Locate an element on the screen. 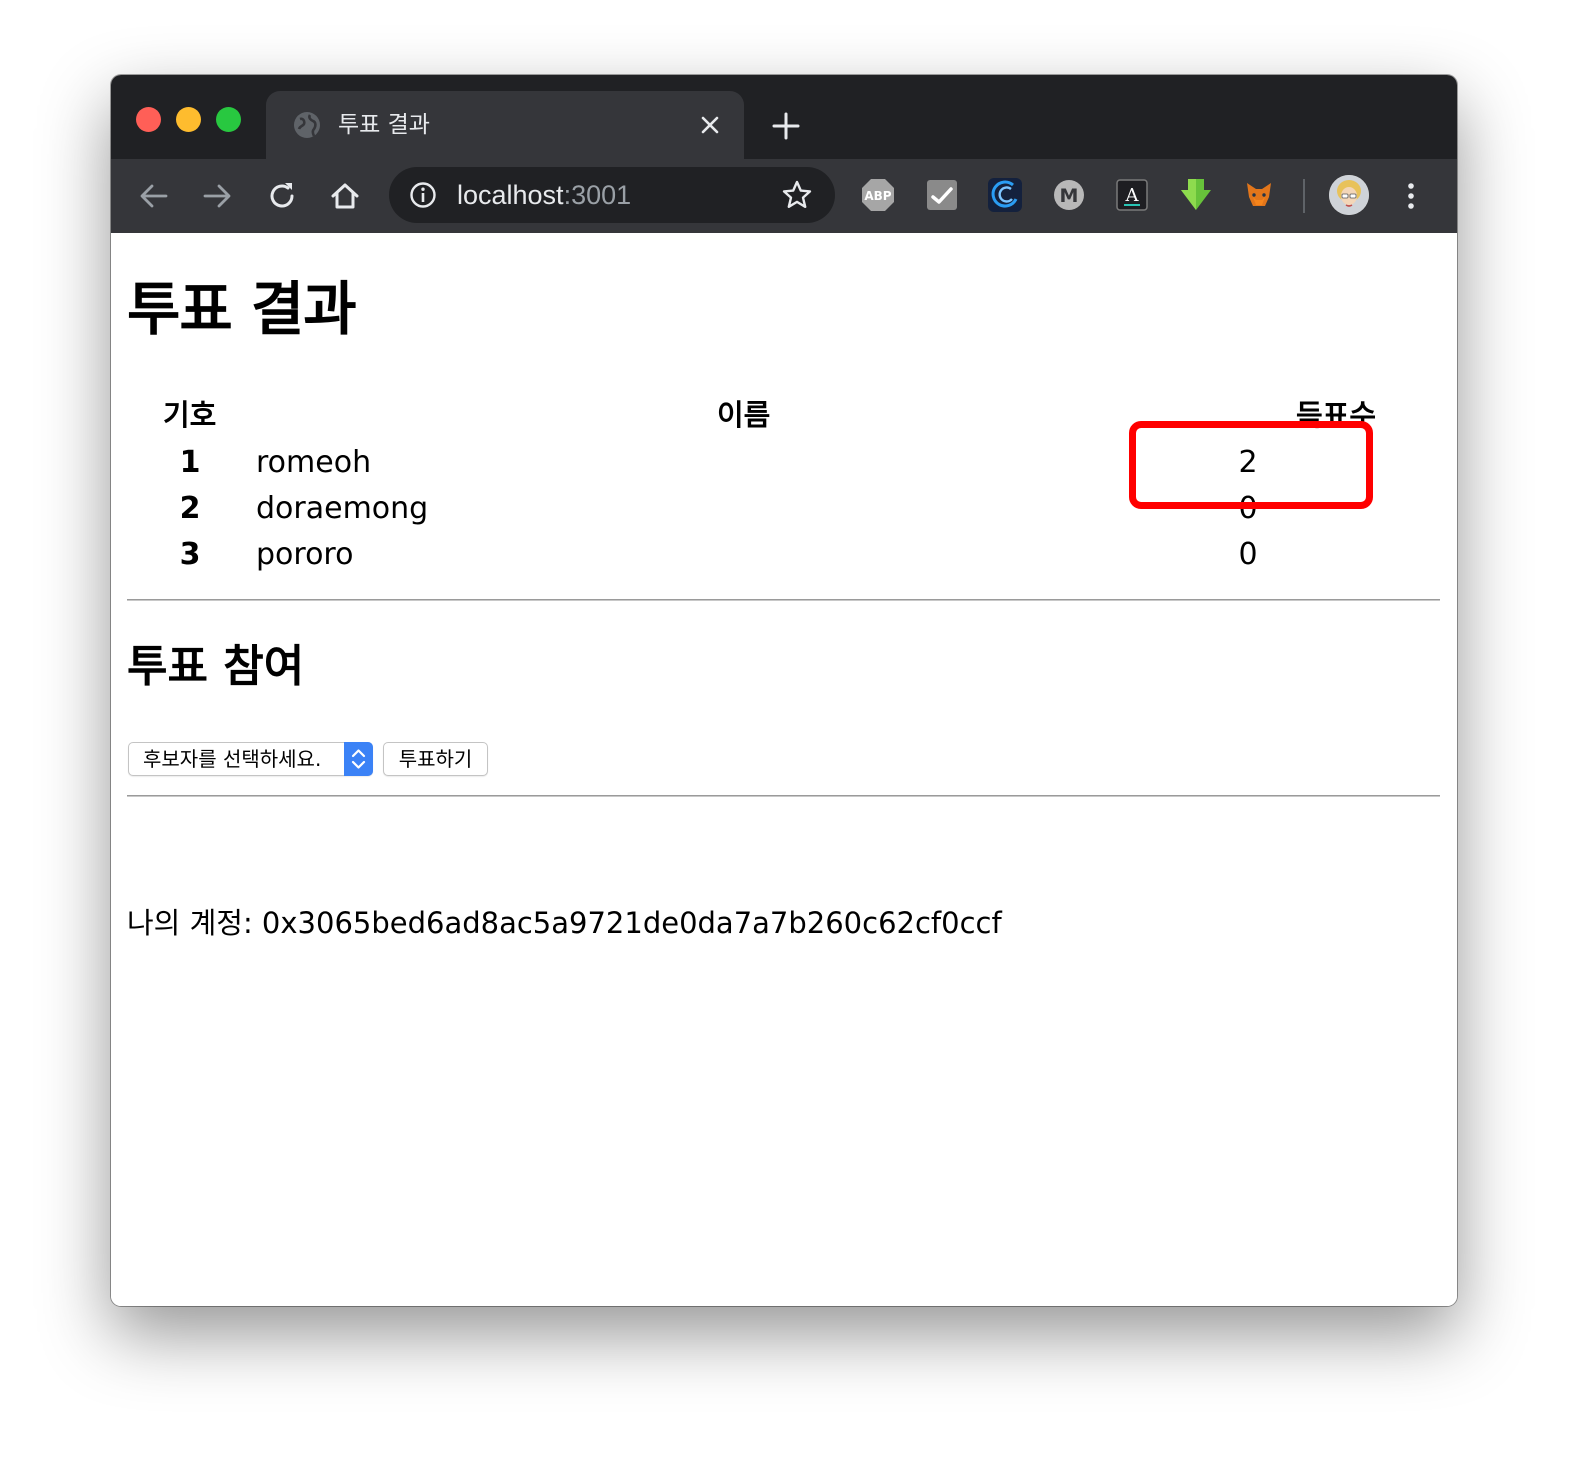 Image resolution: width=1578 pixels, height=1462 pixels. font-extension-label: A is located at coordinates (1132, 195).